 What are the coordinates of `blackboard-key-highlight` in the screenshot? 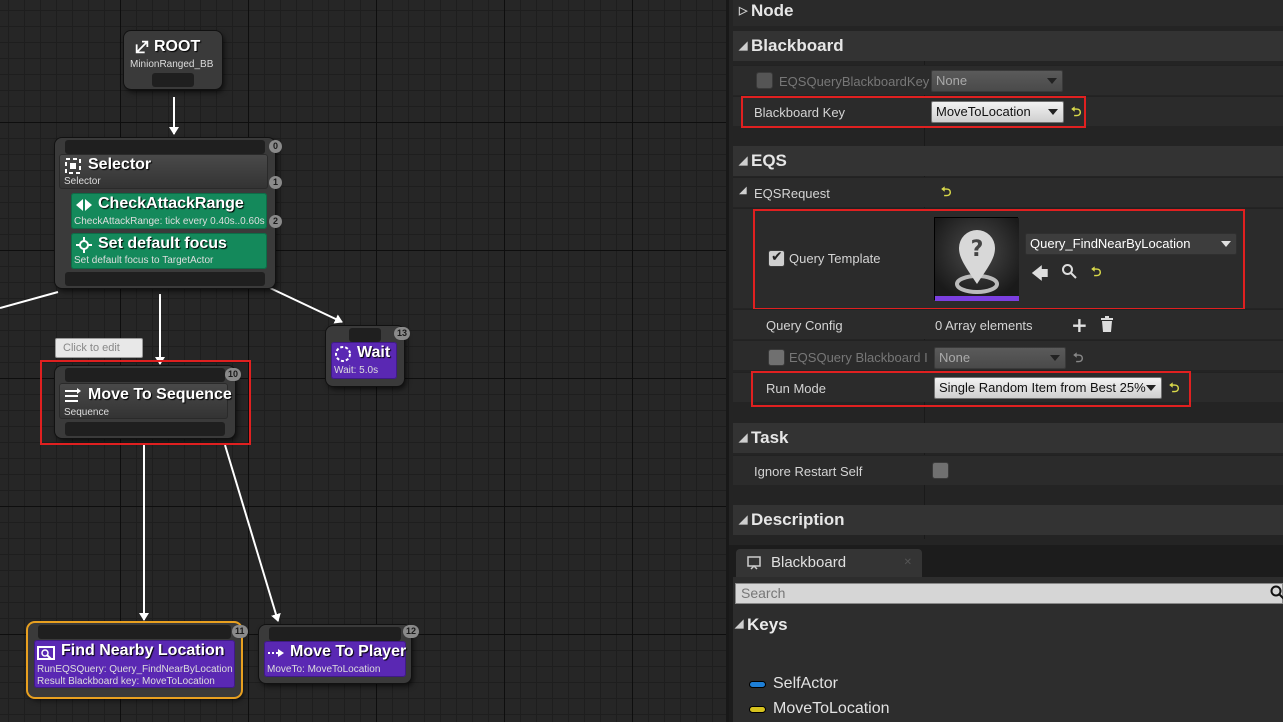 It's located at (913, 112).